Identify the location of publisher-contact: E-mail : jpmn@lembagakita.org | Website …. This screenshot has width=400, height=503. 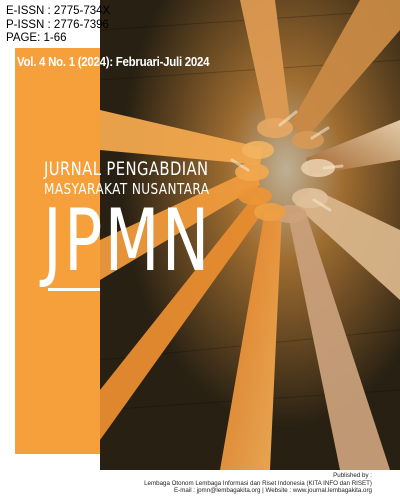
(273, 491).